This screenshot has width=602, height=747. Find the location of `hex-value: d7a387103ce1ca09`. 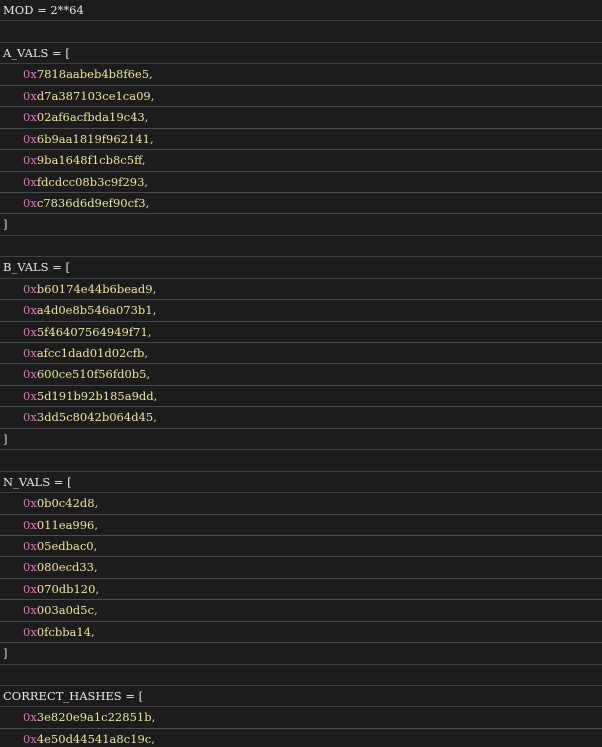

hex-value: d7a387103ce1ca09 is located at coordinates (93, 95).